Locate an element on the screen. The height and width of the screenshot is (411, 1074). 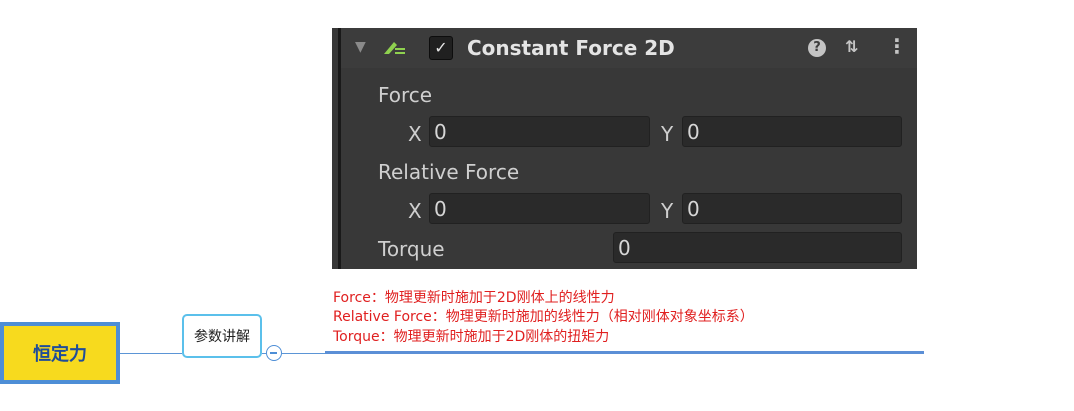
relative-force-y-label: Y is located at coordinates (667, 211).